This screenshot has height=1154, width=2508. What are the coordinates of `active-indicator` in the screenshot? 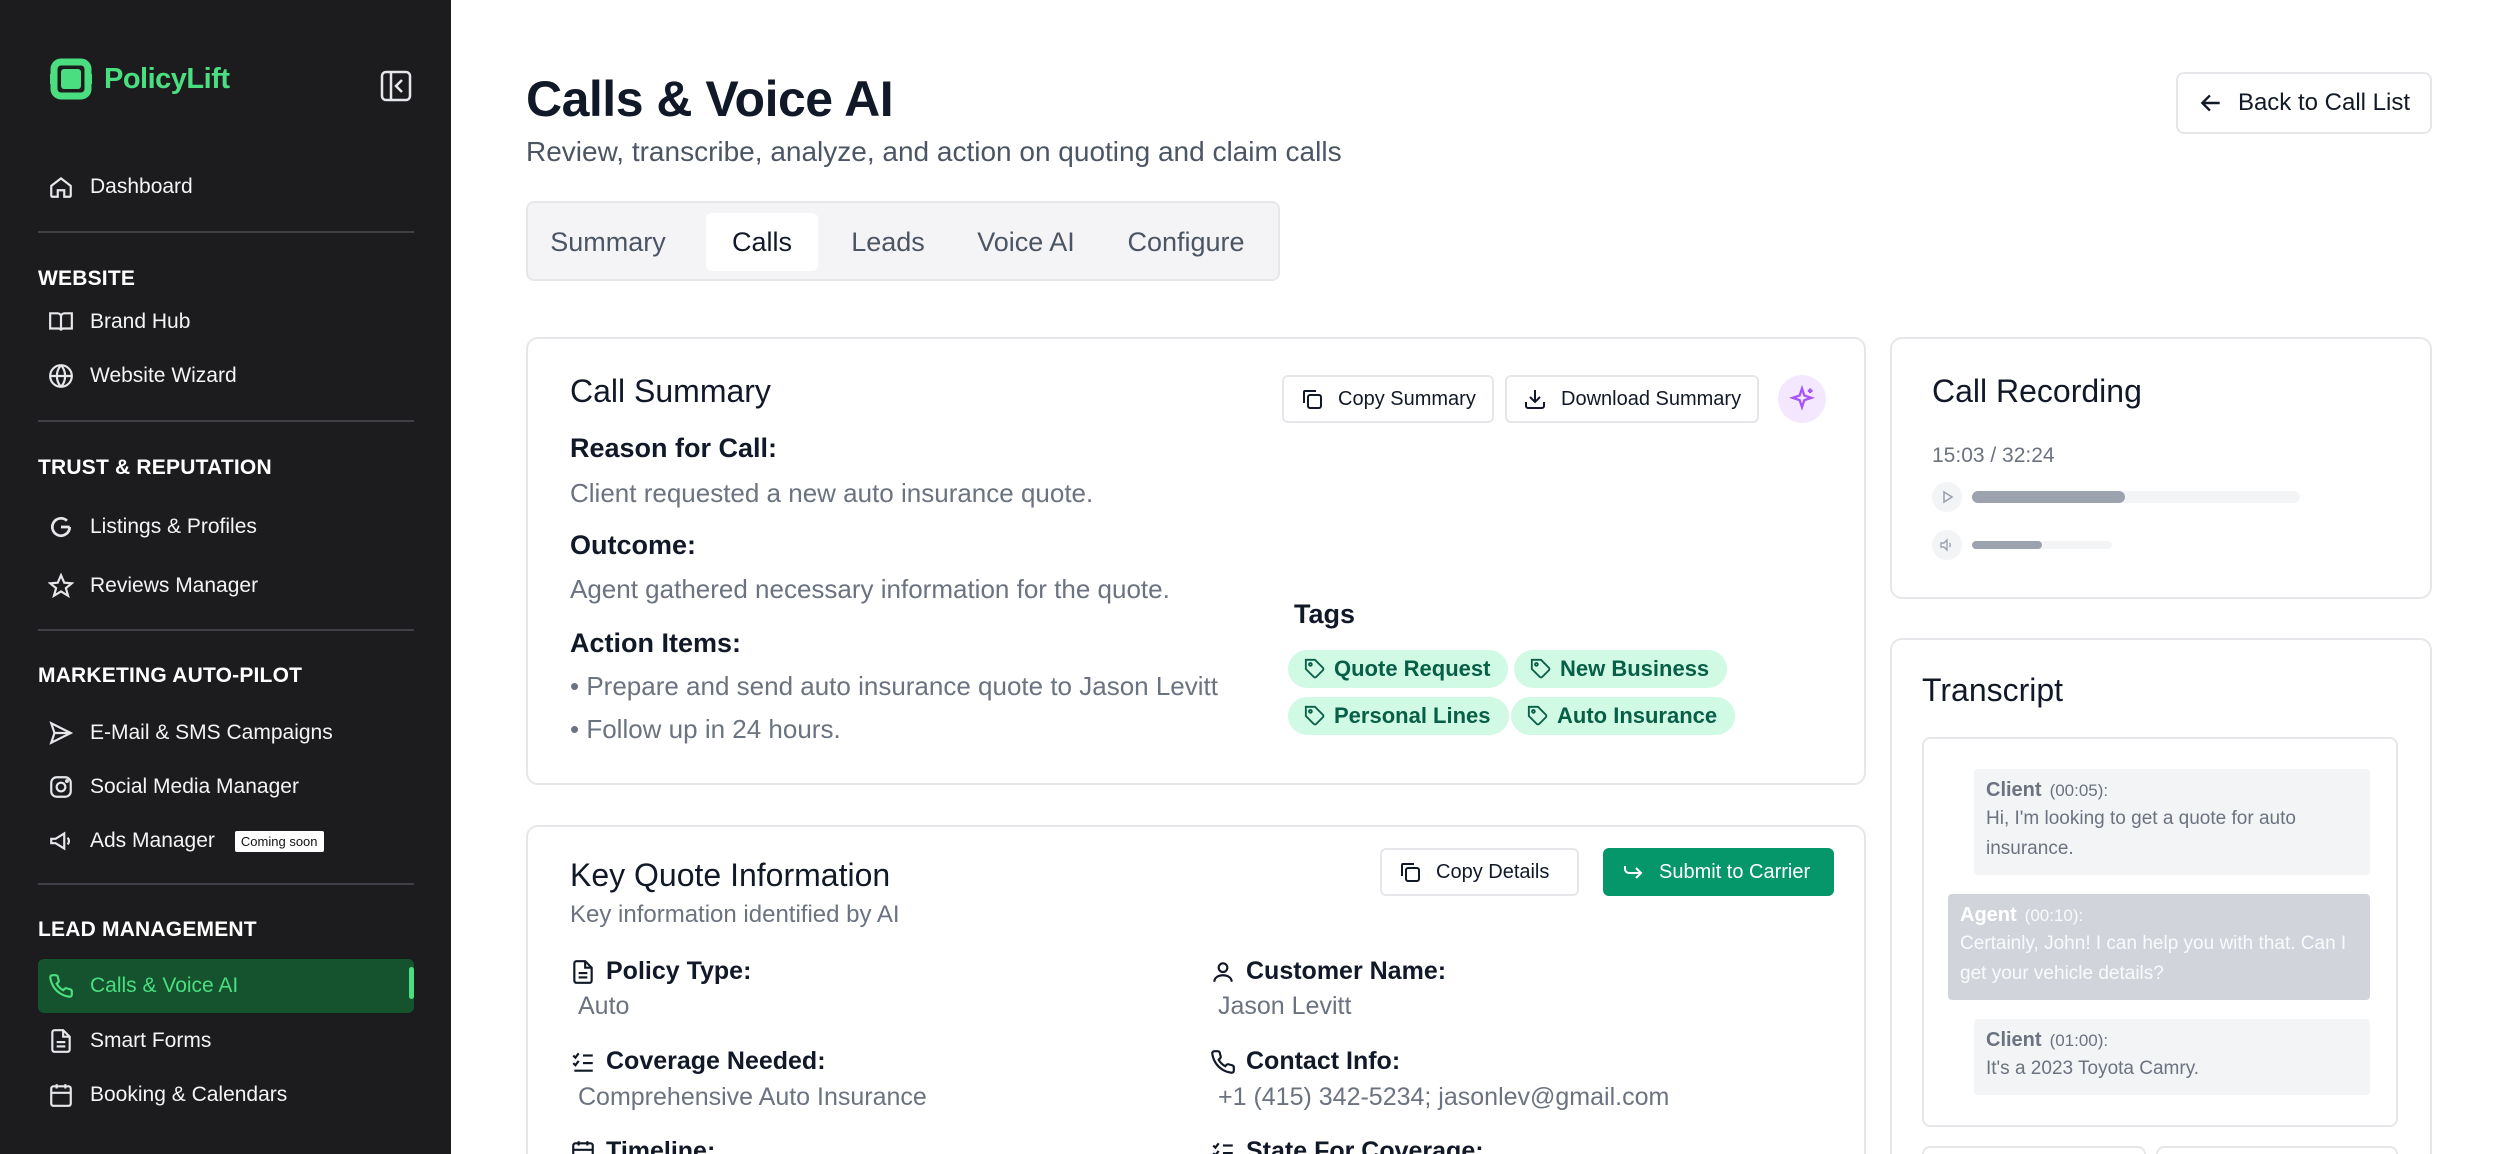 It's located at (411, 983).